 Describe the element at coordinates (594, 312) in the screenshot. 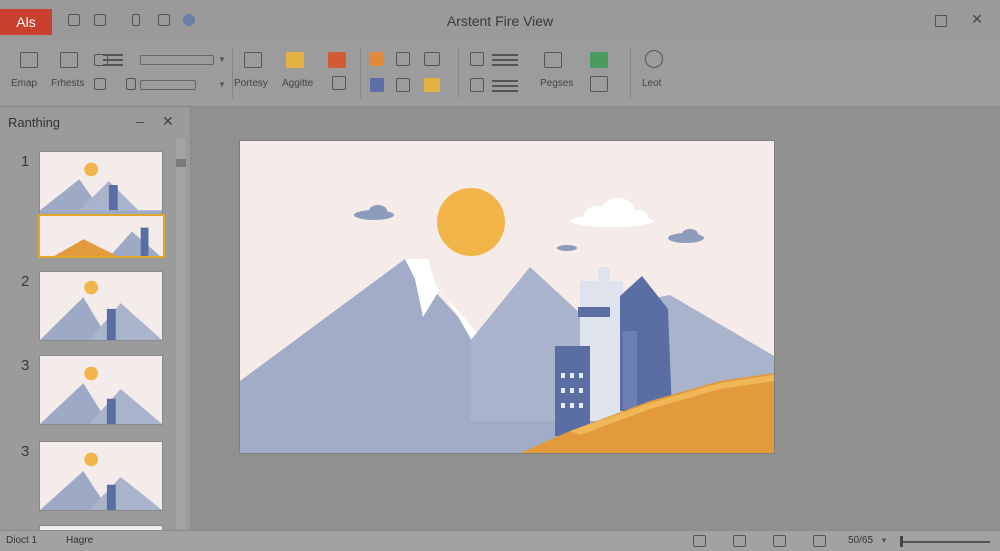

I see `building-band` at that location.